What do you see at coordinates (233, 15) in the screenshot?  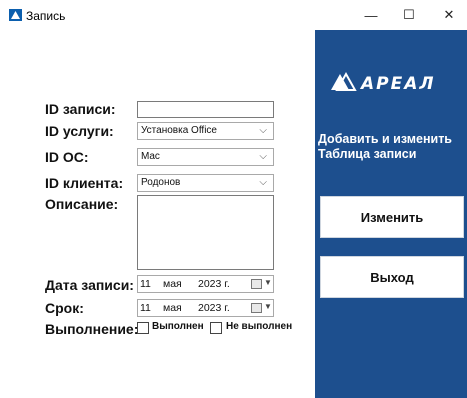 I see `title-bar: Запись — ☐ ✕` at bounding box center [233, 15].